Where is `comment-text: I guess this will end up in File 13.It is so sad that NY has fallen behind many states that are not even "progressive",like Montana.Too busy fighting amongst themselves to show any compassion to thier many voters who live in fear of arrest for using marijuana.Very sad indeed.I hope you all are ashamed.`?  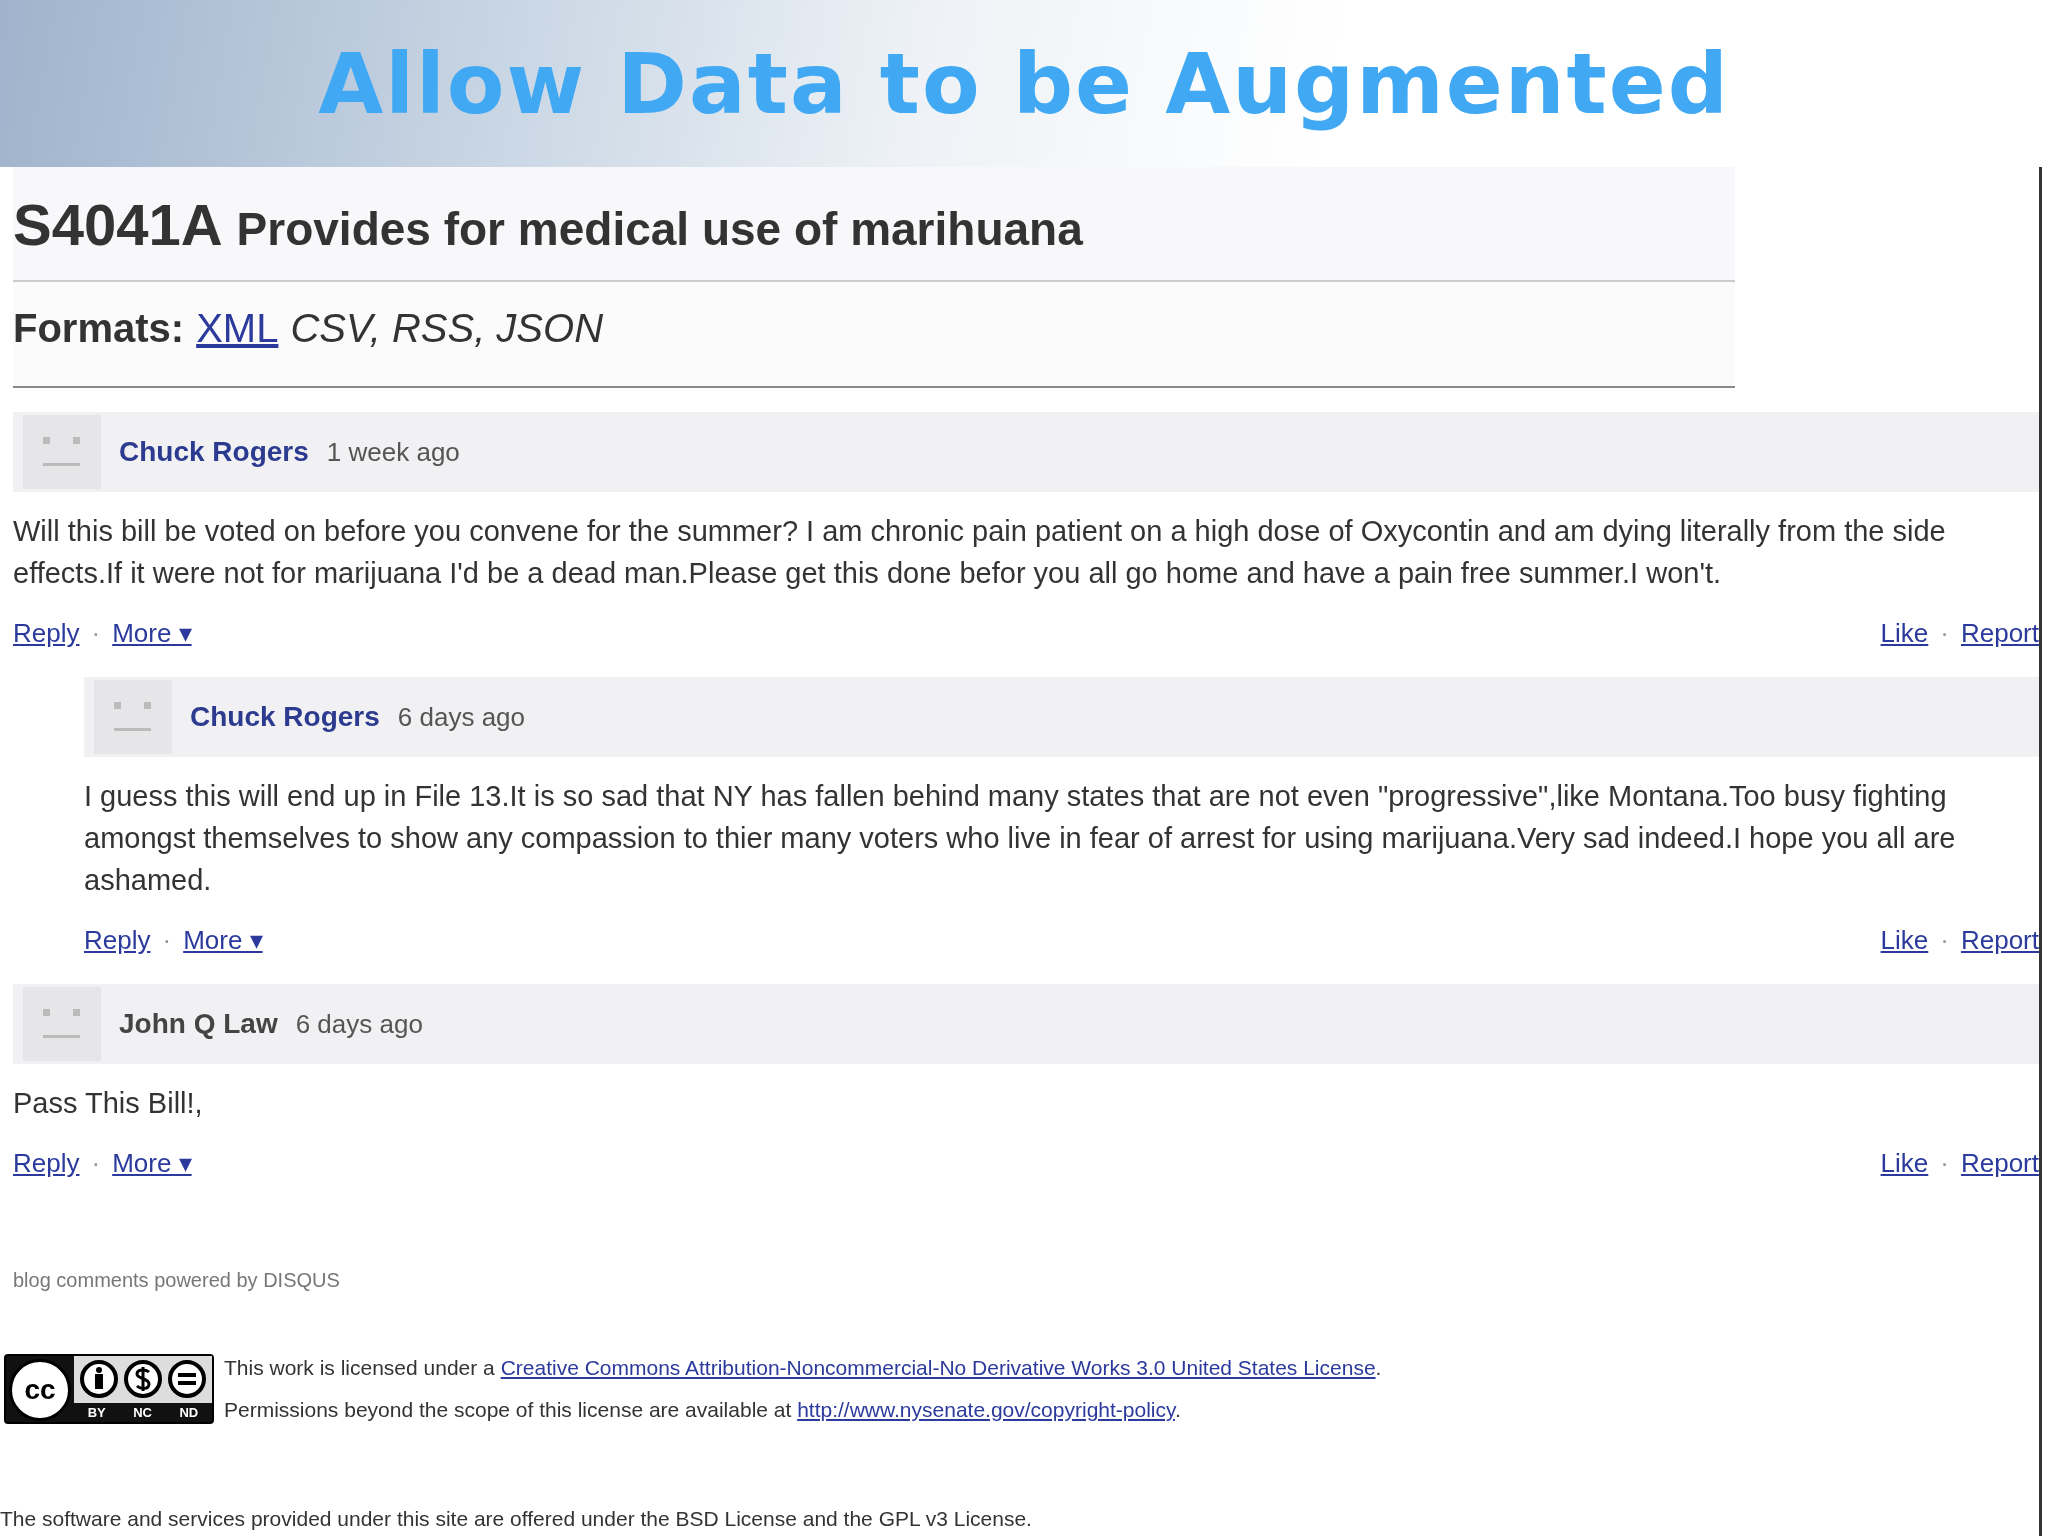
comment-text: I guess this will end up in File 13.It is so sad that NY has fallen behind many states that are not even "progressive",like Montana.Too busy fighting amongst themselves to show any compassion to thier many voters who live in fear of arrest for using marijuana.Very sad indeed.I hope you all are ashamed. is located at coordinates (1020, 838).